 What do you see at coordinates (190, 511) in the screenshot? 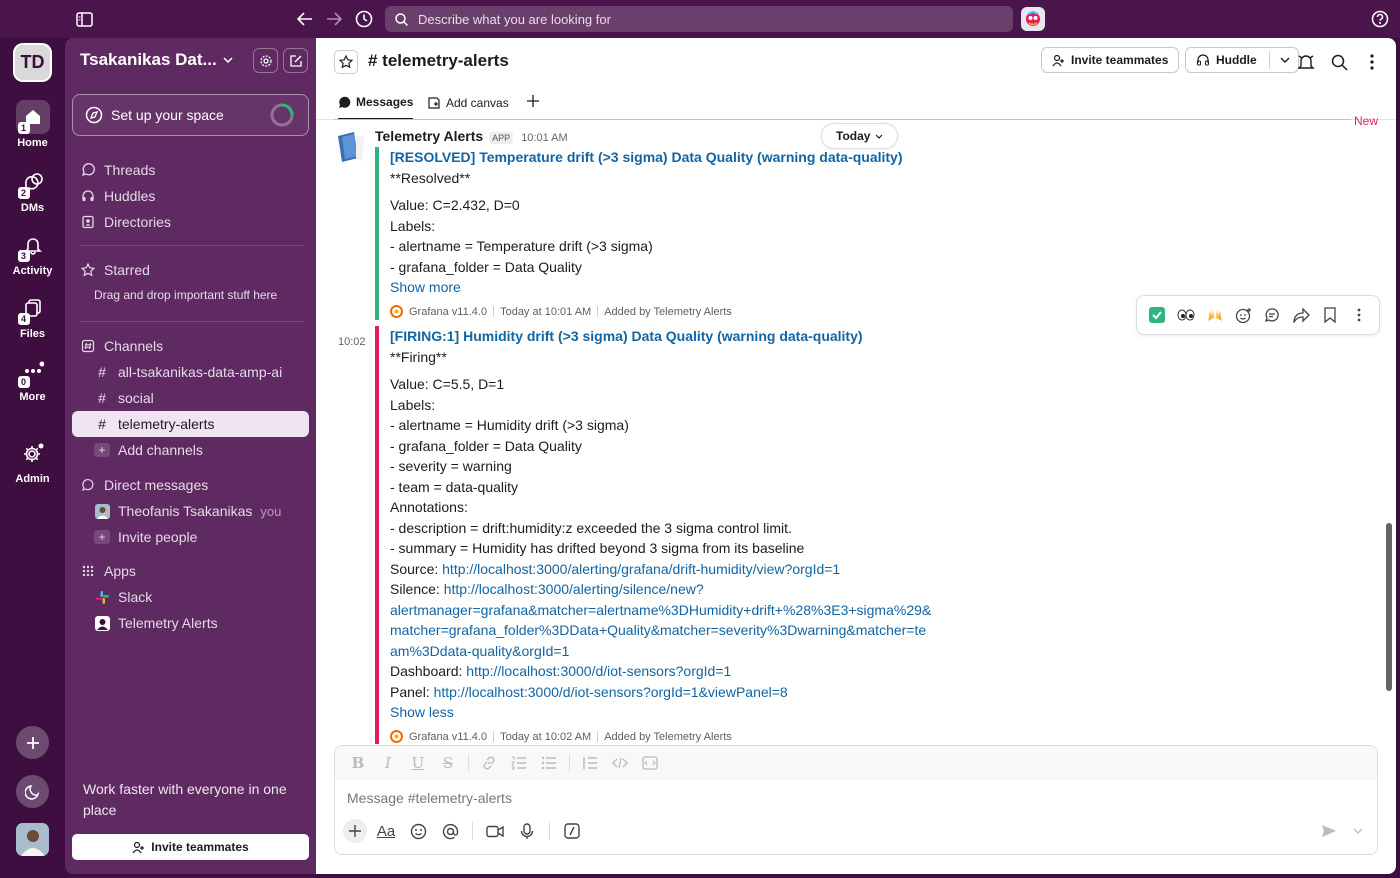
I see `sidebar-item-dm-user: Theofanis Tsakanikas you` at bounding box center [190, 511].